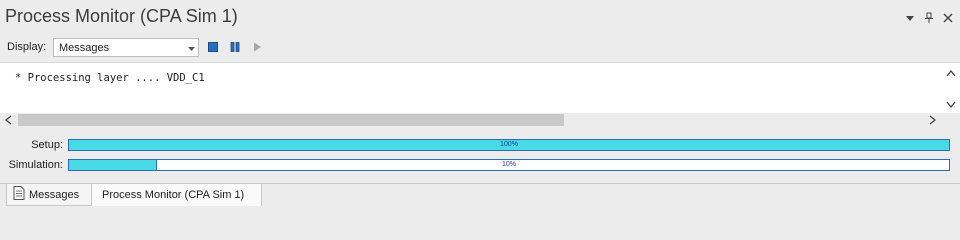 The image size is (960, 240). What do you see at coordinates (257, 47) in the screenshot?
I see `play-icon` at bounding box center [257, 47].